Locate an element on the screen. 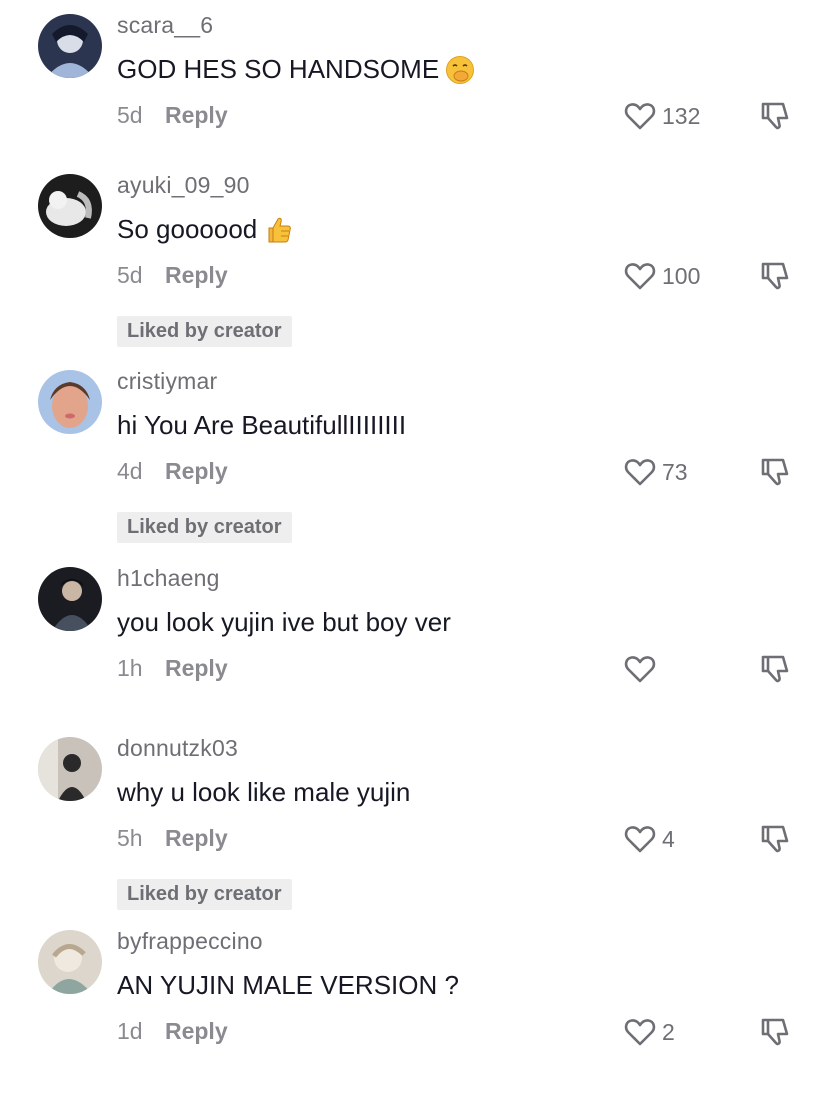 Image resolution: width=825 pixels, height=1098 pixels. hand-over-mouth-emoji-icon is located at coordinates (460, 70).